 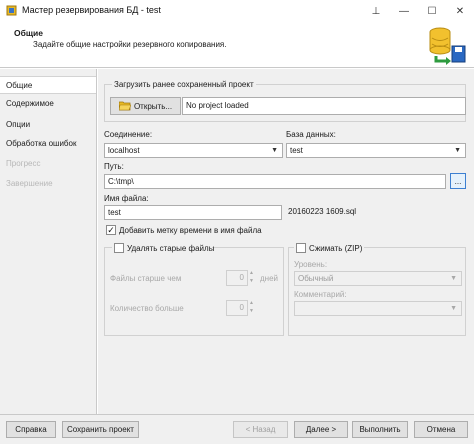 What do you see at coordinates (114, 166) in the screenshot?
I see `path-label: Путь:` at bounding box center [114, 166].